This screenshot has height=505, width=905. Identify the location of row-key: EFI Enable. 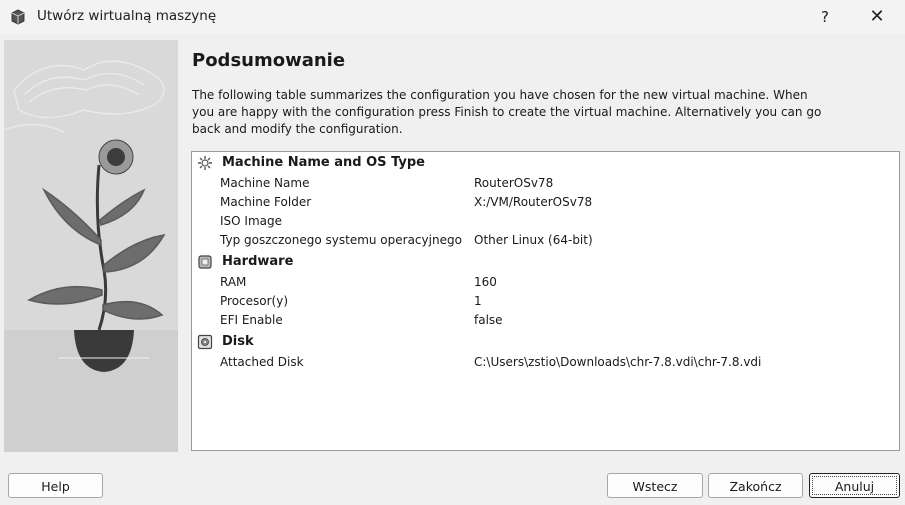
(251, 320).